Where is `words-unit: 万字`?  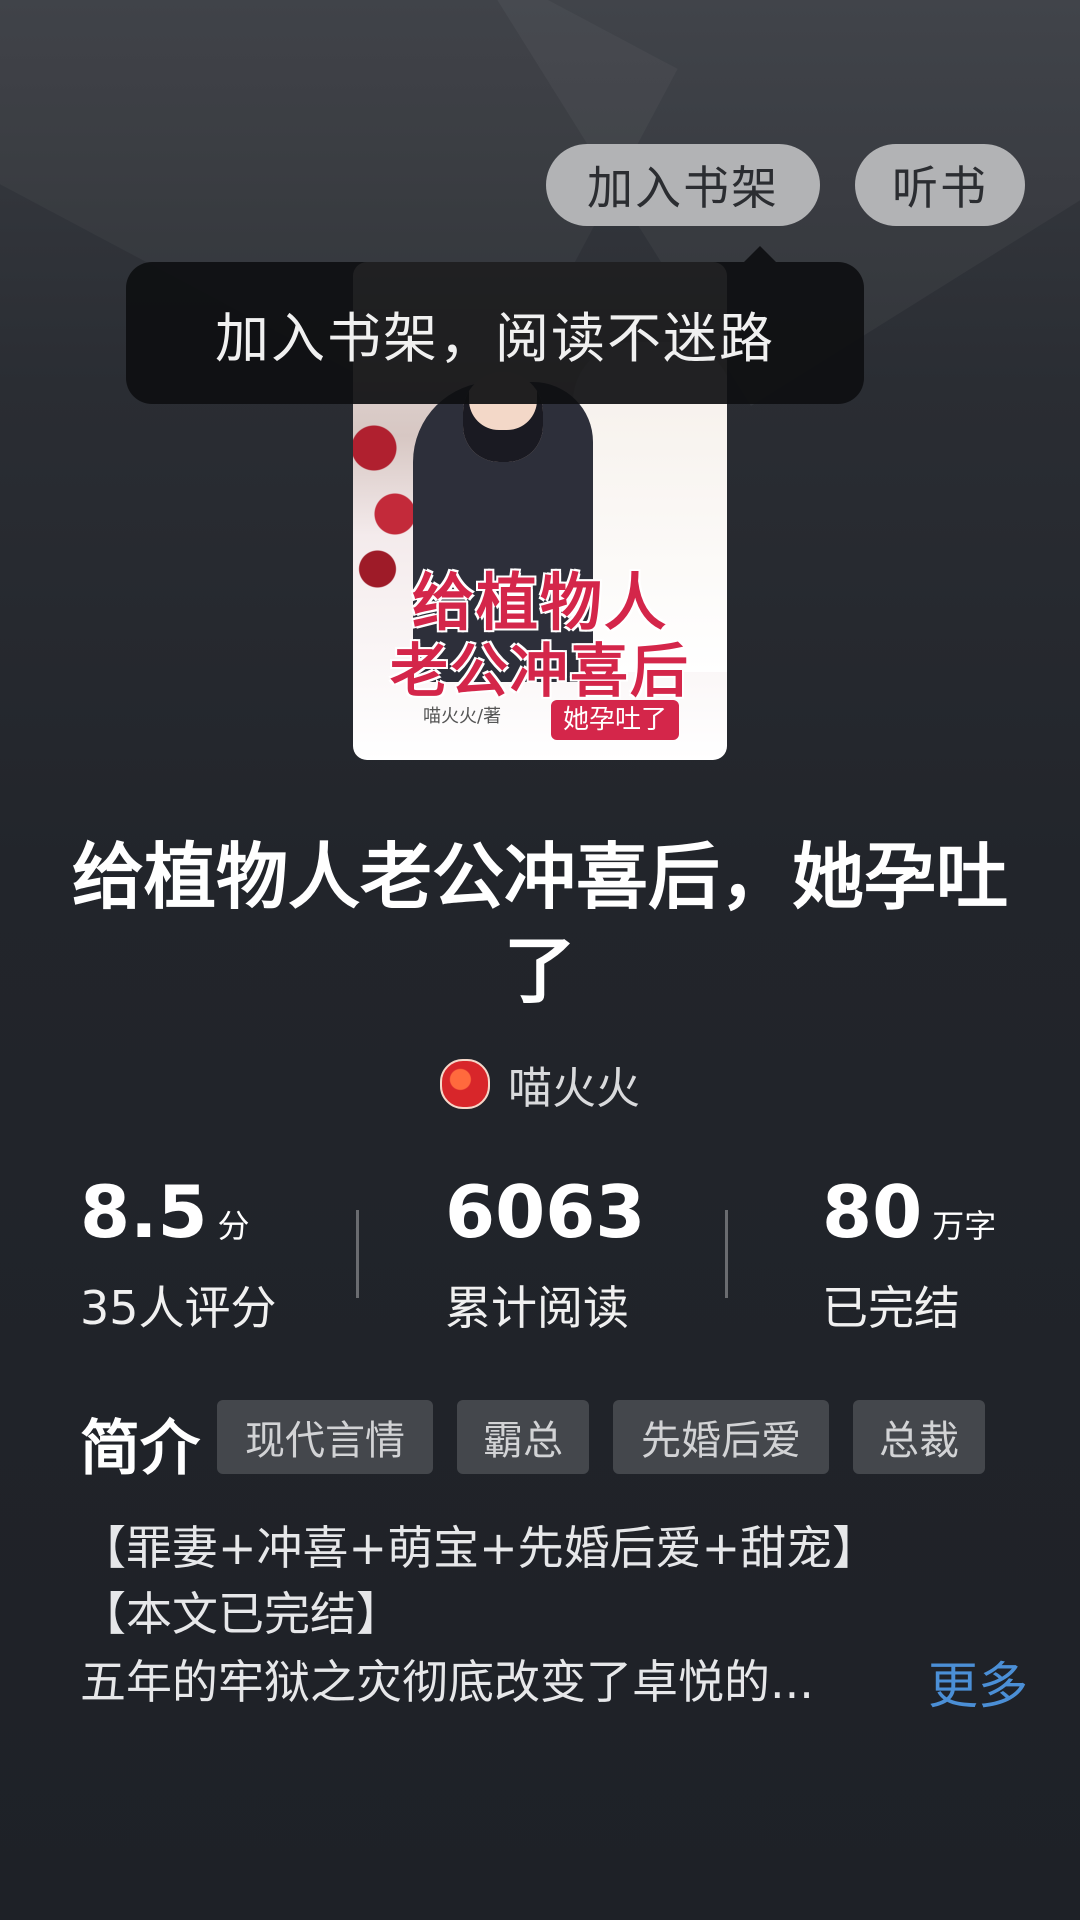
words-unit: 万字 is located at coordinates (964, 1226).